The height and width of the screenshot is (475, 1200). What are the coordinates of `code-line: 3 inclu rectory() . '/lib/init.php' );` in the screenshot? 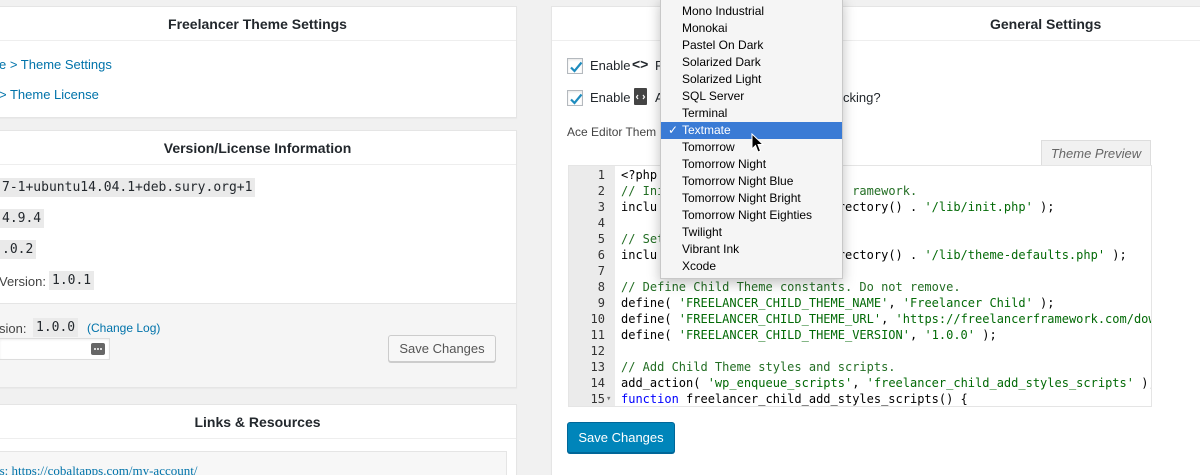 It's located at (860, 207).